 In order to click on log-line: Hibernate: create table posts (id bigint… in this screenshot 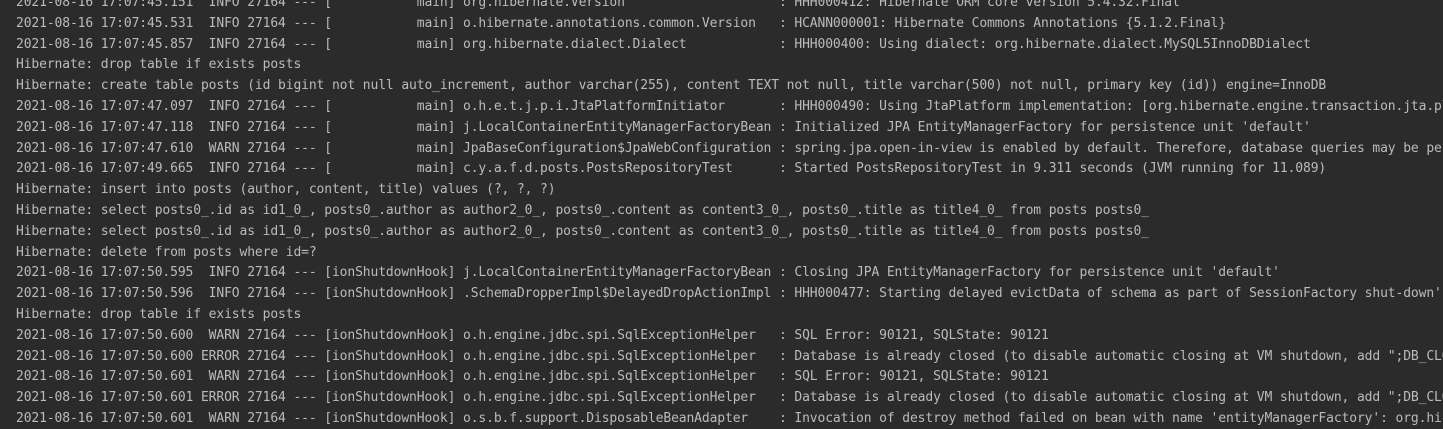, I will do `click(671, 86)`.